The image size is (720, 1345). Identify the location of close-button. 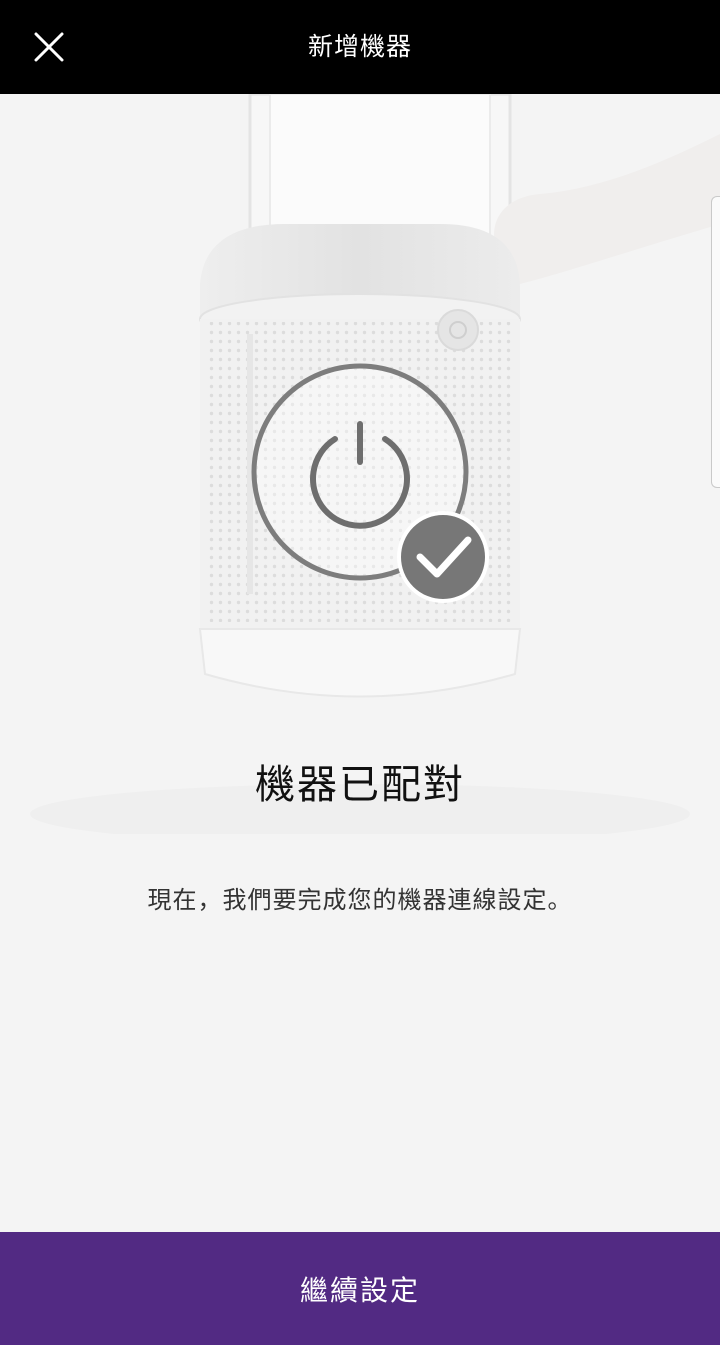
(49, 47).